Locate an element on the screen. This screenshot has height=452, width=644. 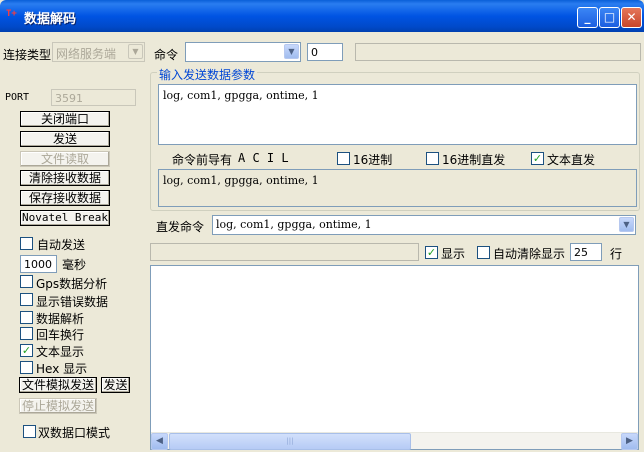
interval-unit: 毫秒 is located at coordinates (74, 265).